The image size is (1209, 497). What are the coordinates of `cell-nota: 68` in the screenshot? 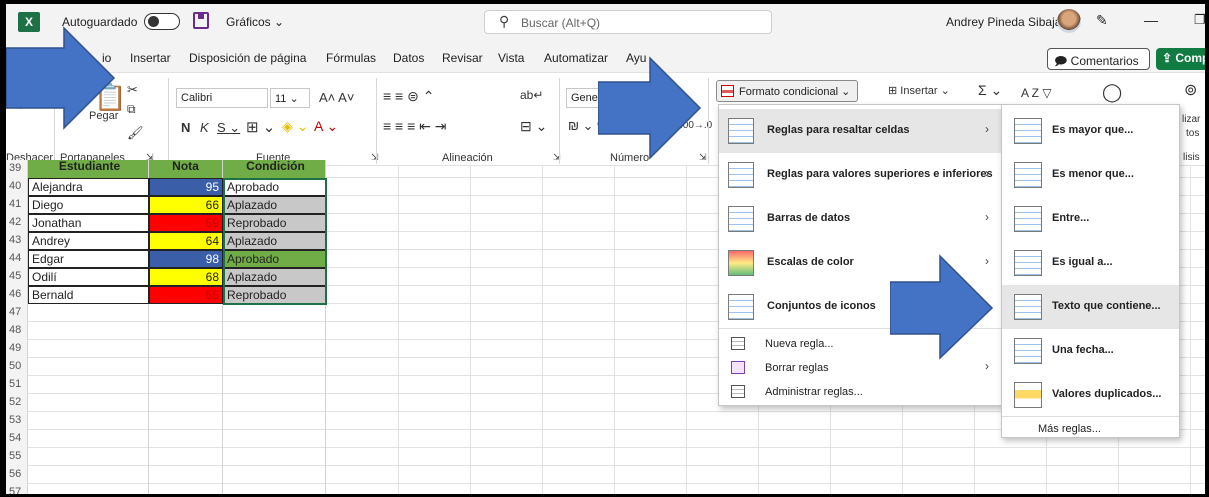 It's located at (186, 277).